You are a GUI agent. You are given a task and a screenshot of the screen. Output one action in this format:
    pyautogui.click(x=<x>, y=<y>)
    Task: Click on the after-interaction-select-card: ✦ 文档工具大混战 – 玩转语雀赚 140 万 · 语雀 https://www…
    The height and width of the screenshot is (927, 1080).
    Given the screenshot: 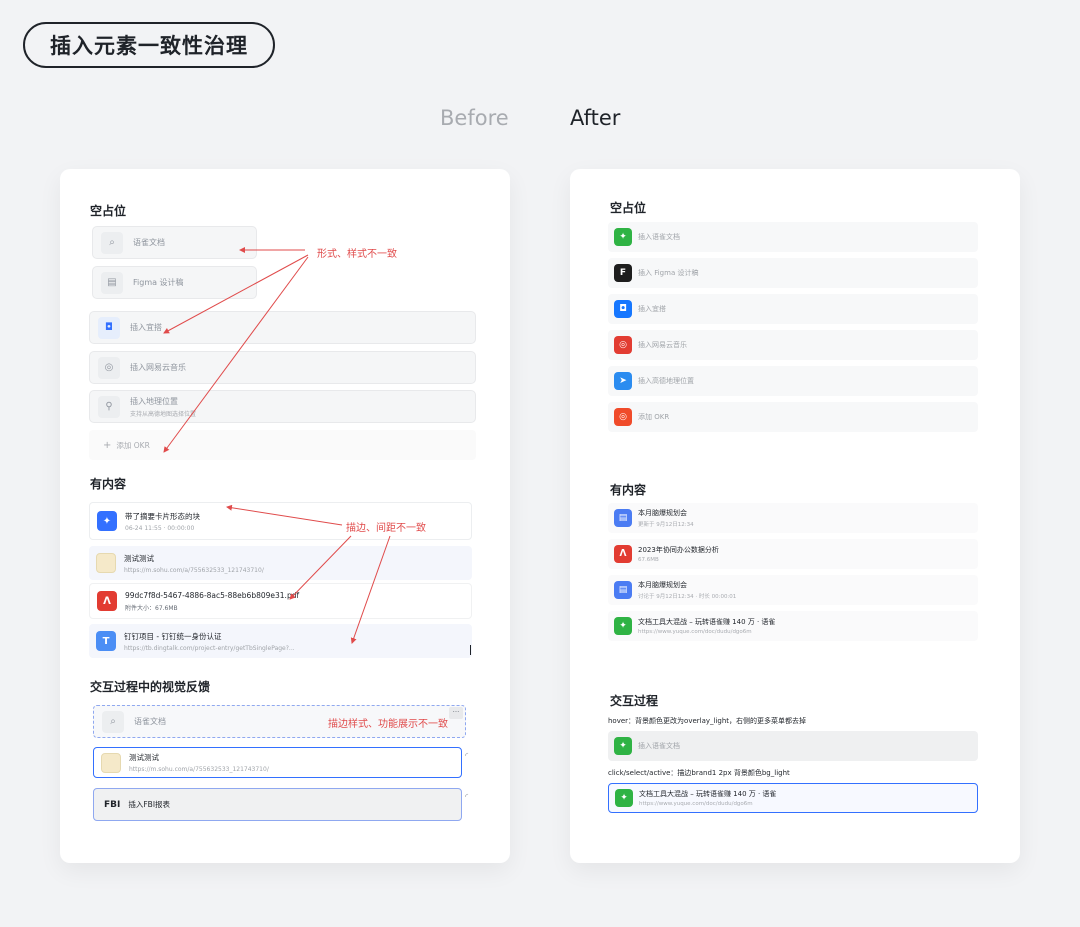 What is the action you would take?
    pyautogui.click(x=793, y=798)
    